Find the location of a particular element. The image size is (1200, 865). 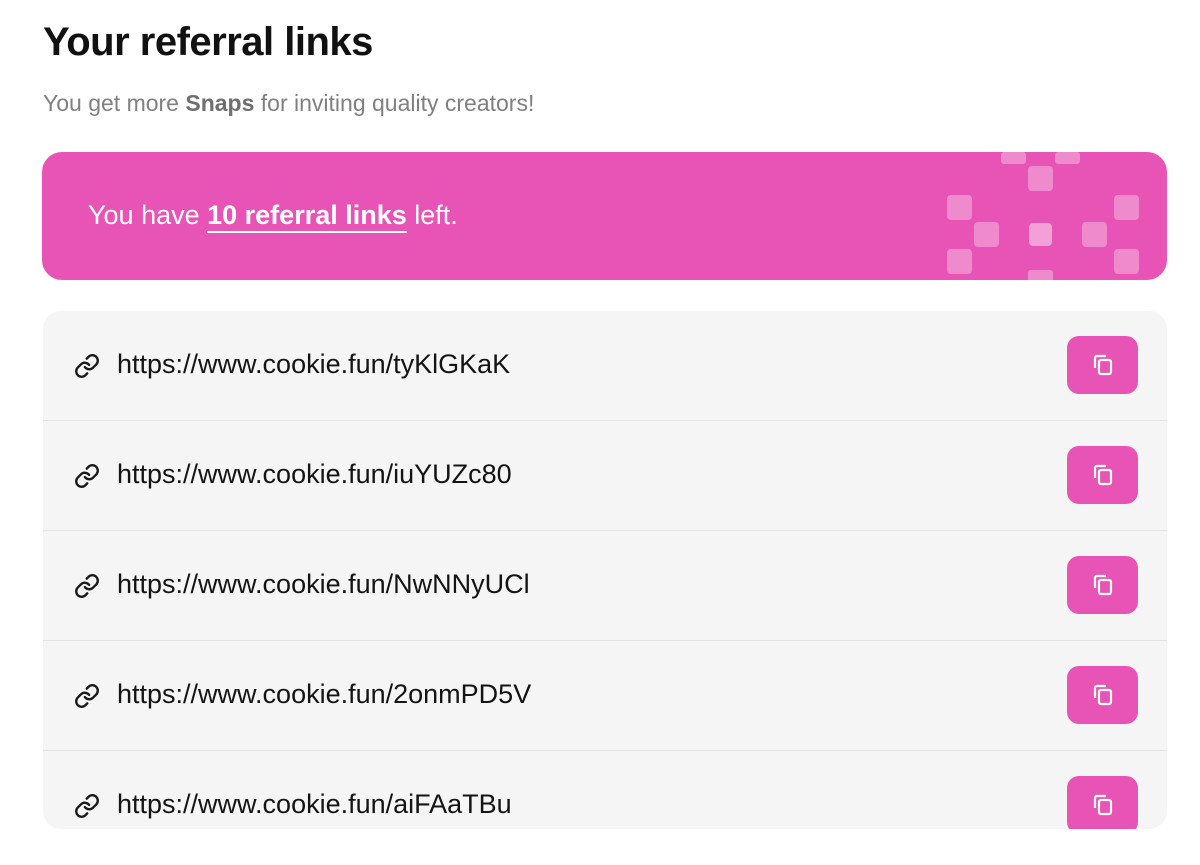

banner-suffix: left. is located at coordinates (432, 215).